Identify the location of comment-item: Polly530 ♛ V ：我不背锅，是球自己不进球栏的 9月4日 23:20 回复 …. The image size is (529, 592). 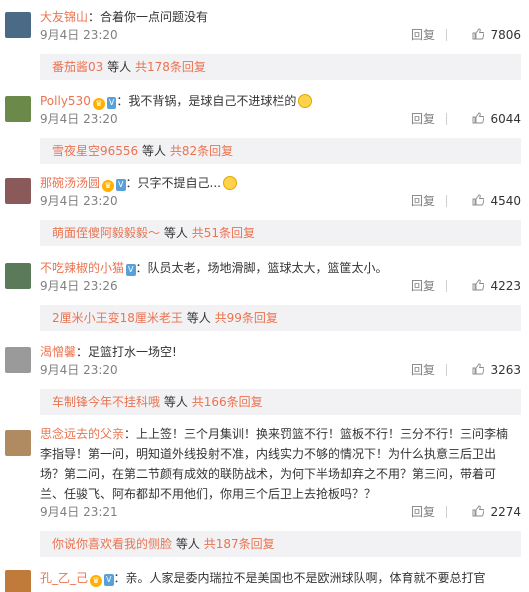
(264, 124).